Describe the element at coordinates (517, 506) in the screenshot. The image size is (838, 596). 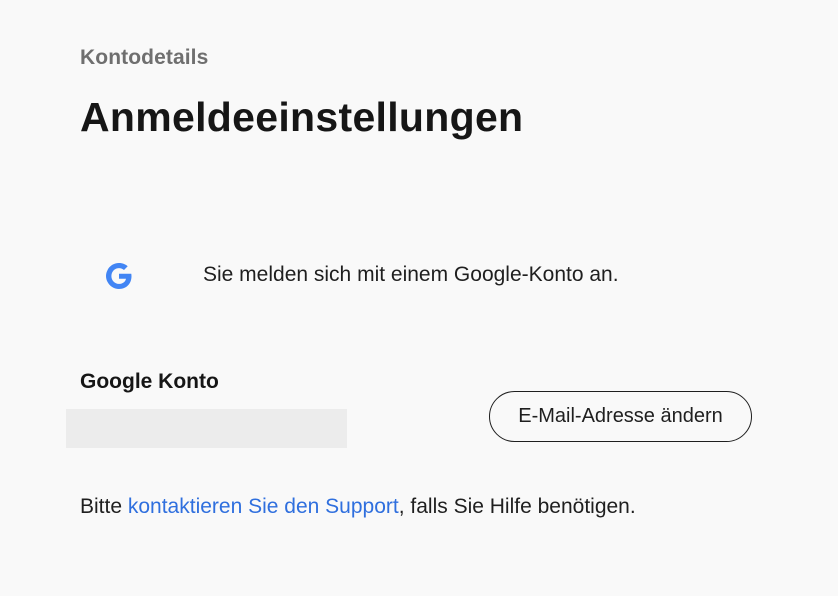
I see `help-text-suffix: , falls Sie Hilfe benötigen.` at that location.